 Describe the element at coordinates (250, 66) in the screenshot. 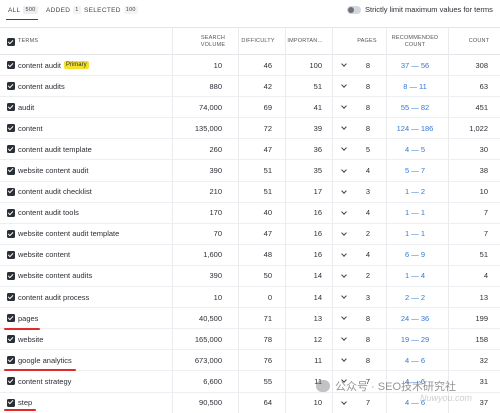

I see `table-row: content audit Primary 10 46 100 8 37 — 56 308` at that location.